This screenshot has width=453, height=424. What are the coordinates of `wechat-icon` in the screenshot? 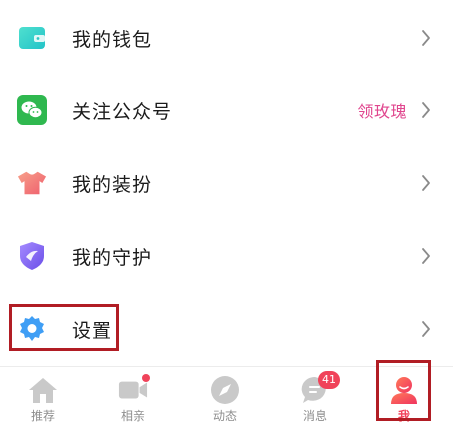 It's located at (32, 110).